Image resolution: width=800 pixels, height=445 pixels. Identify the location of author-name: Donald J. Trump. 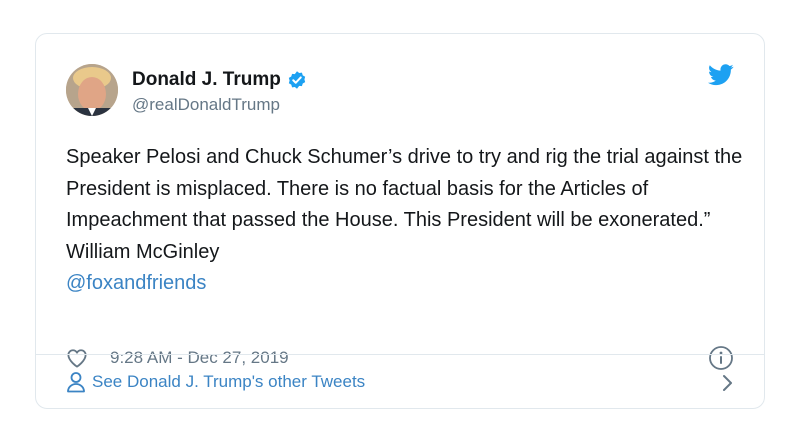
(206, 80).